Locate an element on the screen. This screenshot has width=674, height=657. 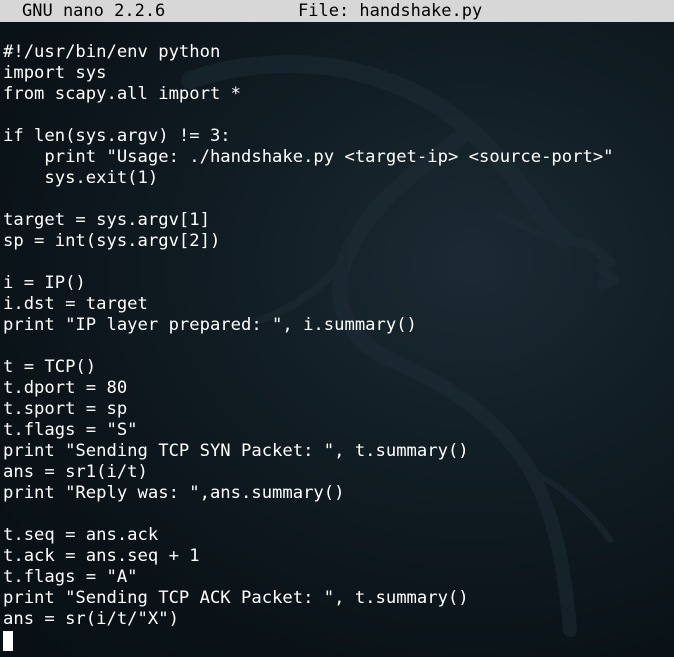
code-line: #!/usr/bin/env python is located at coordinates (337, 52).